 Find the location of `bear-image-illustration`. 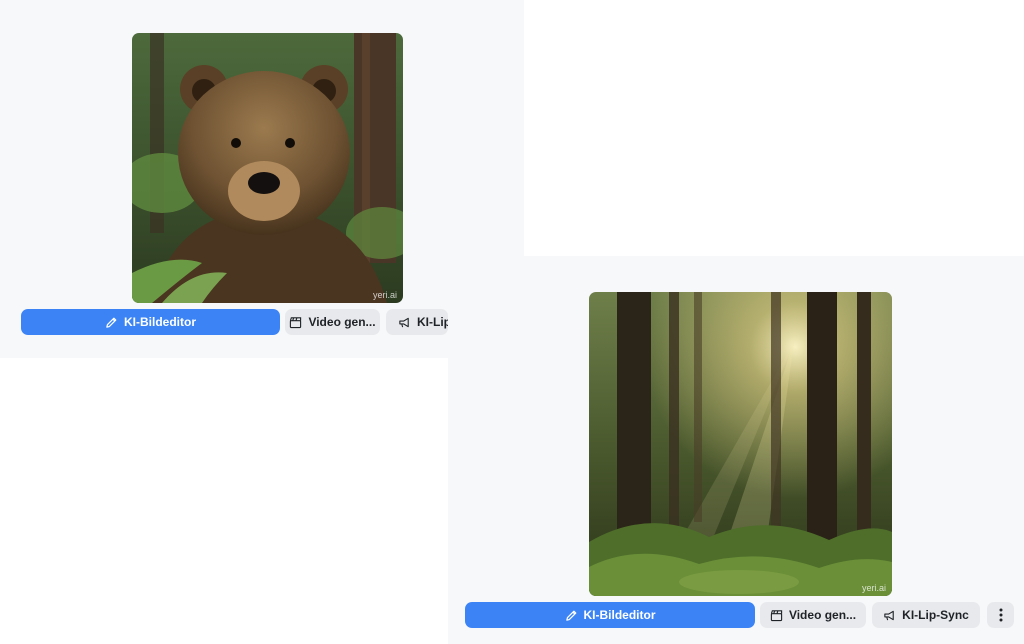

bear-image-illustration is located at coordinates (267, 168).